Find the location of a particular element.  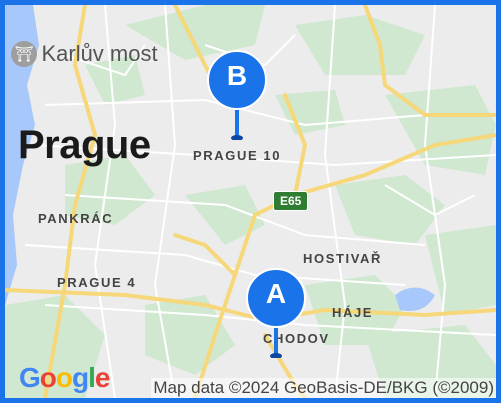

marker-b-letter: B is located at coordinates (237, 75).